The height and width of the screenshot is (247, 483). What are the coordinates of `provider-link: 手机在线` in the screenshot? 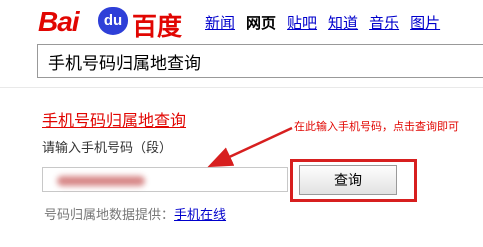 It's located at (200, 215).